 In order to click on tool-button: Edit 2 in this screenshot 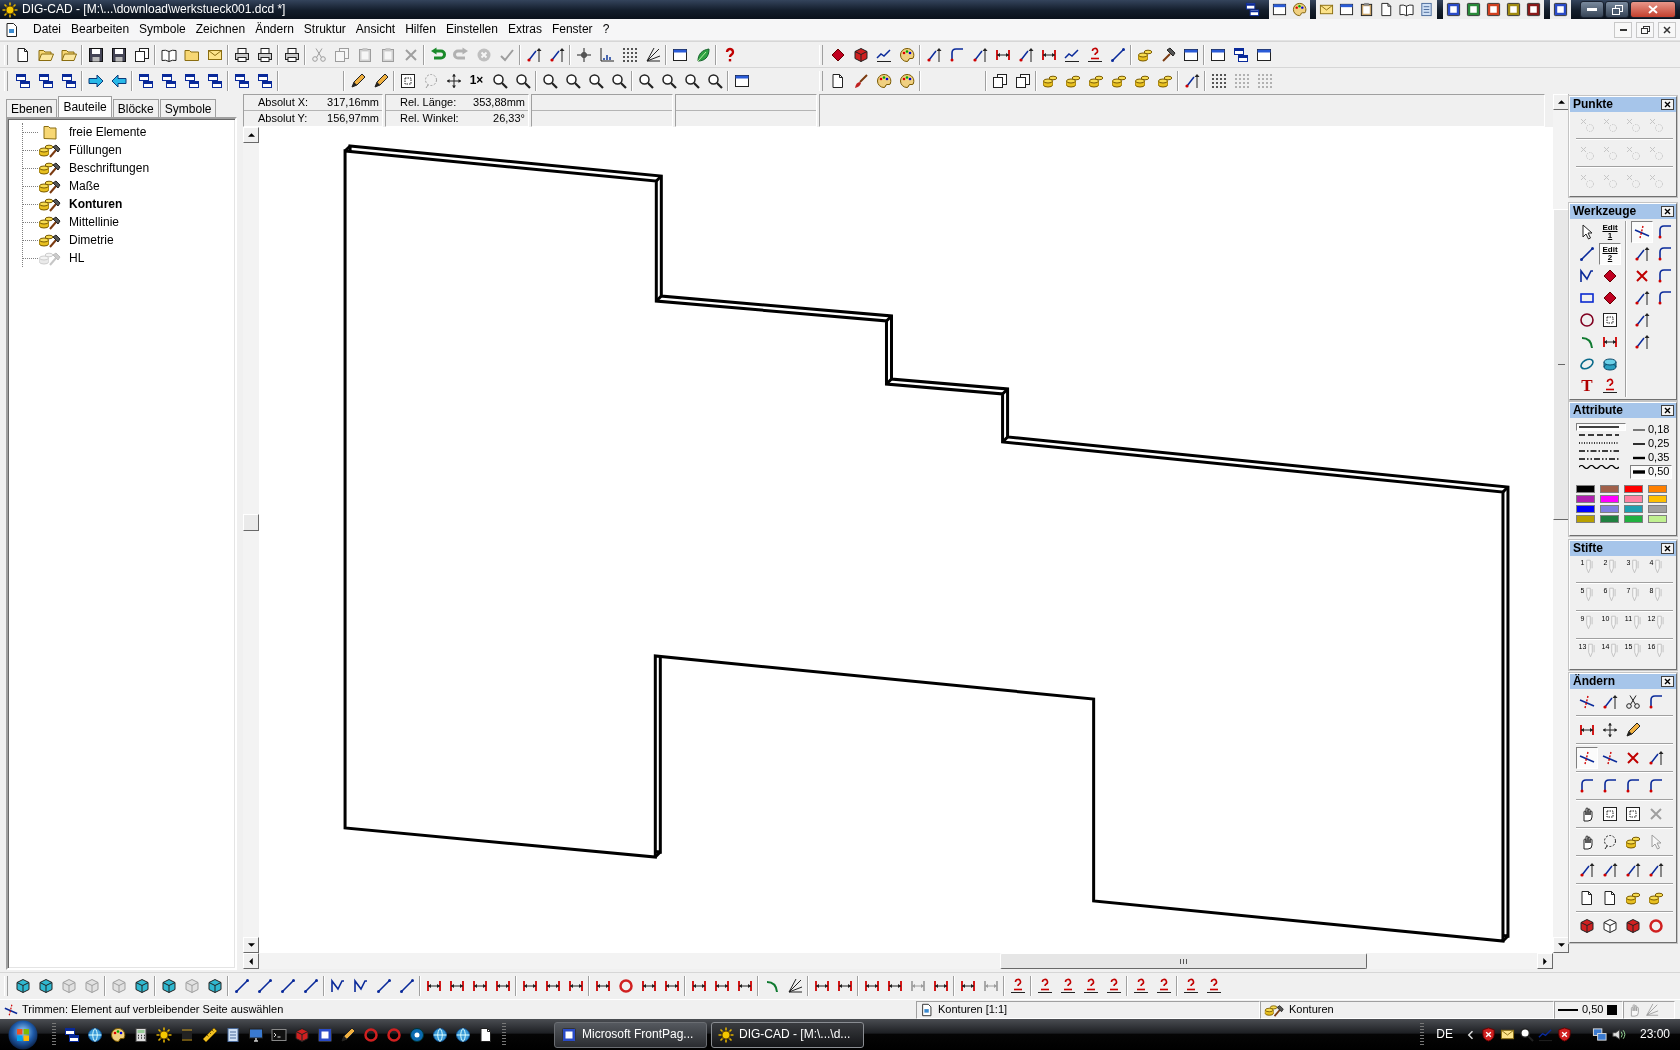, I will do `click(1610, 254)`.